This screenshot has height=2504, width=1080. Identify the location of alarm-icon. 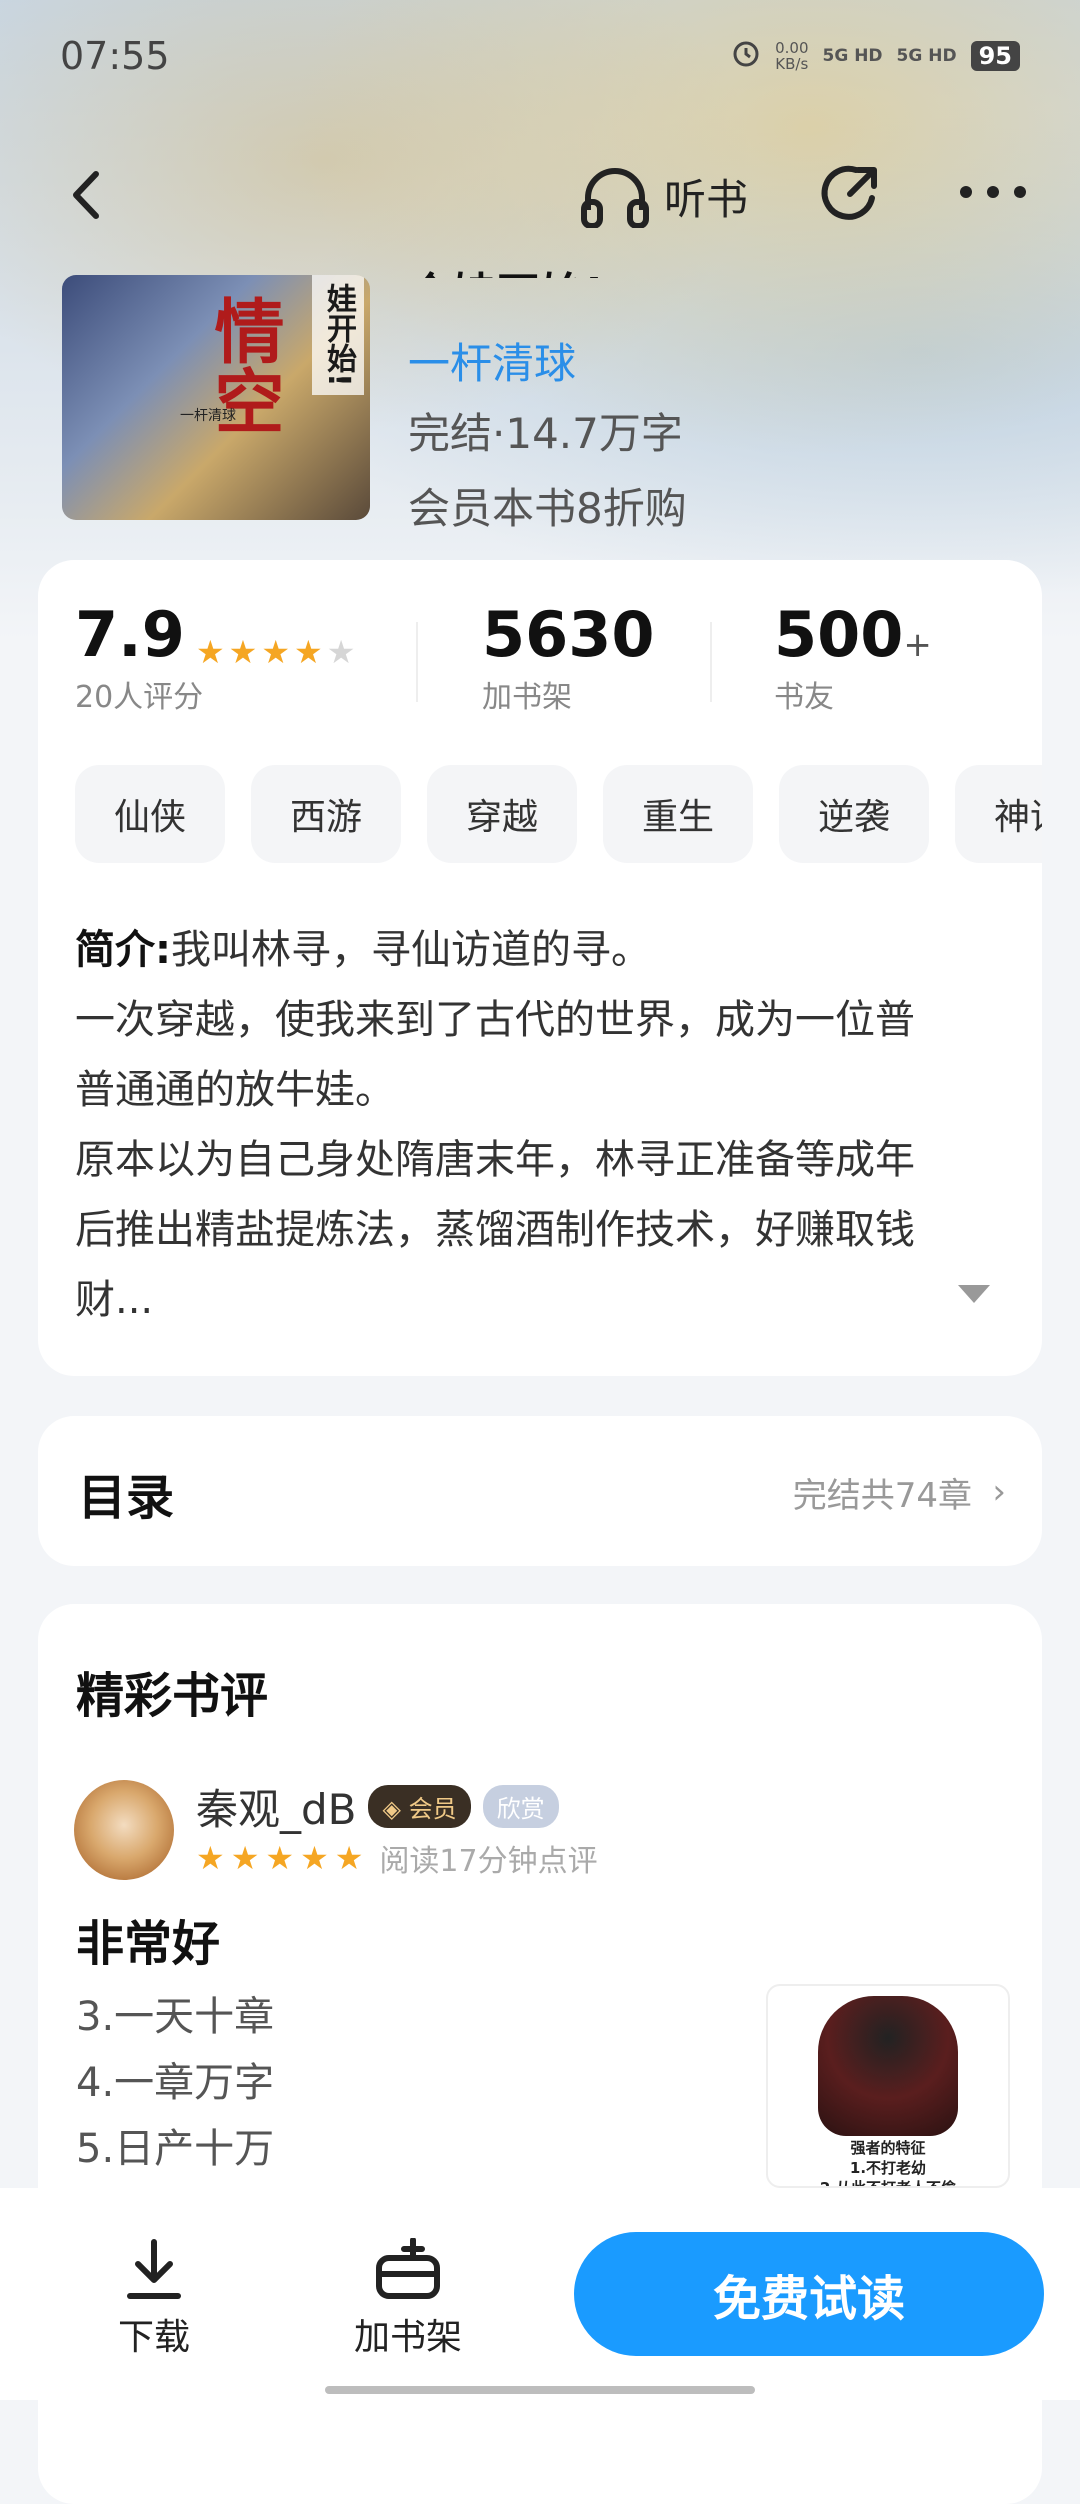
(746, 55).